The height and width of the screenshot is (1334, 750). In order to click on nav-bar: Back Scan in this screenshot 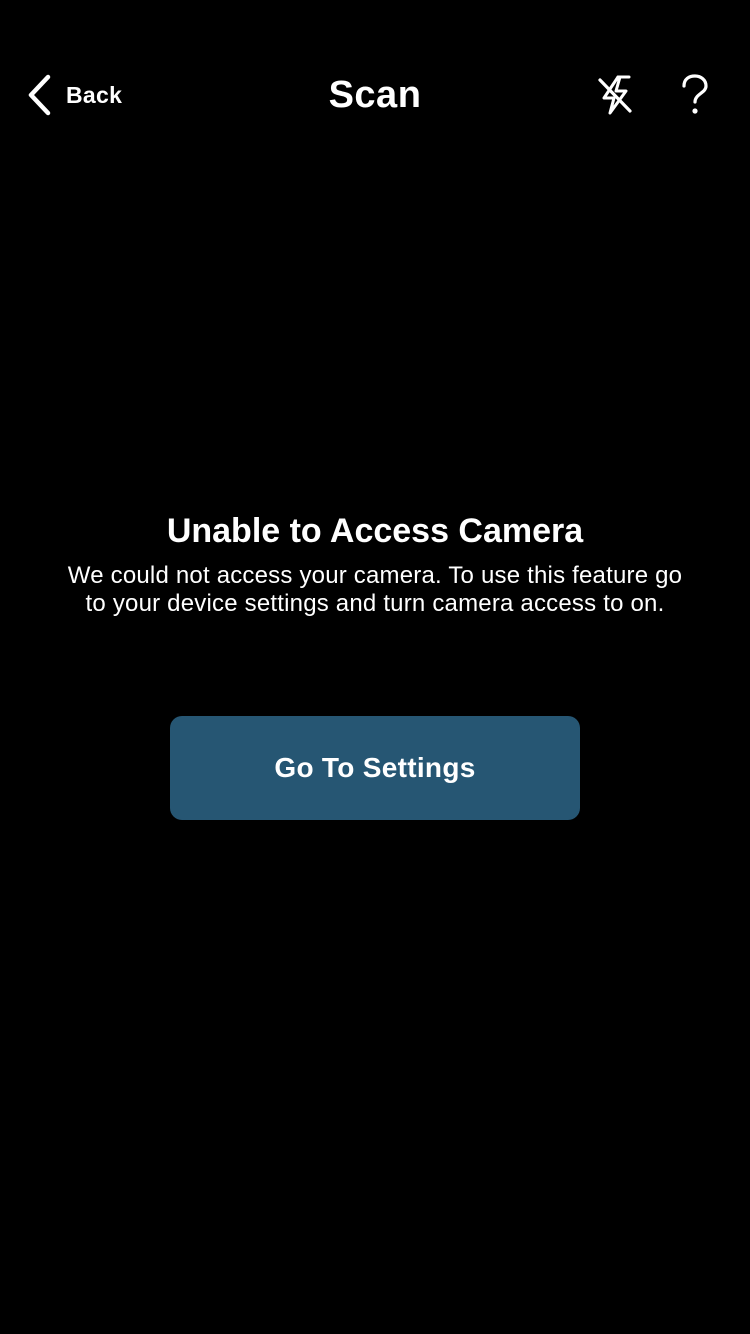, I will do `click(375, 95)`.